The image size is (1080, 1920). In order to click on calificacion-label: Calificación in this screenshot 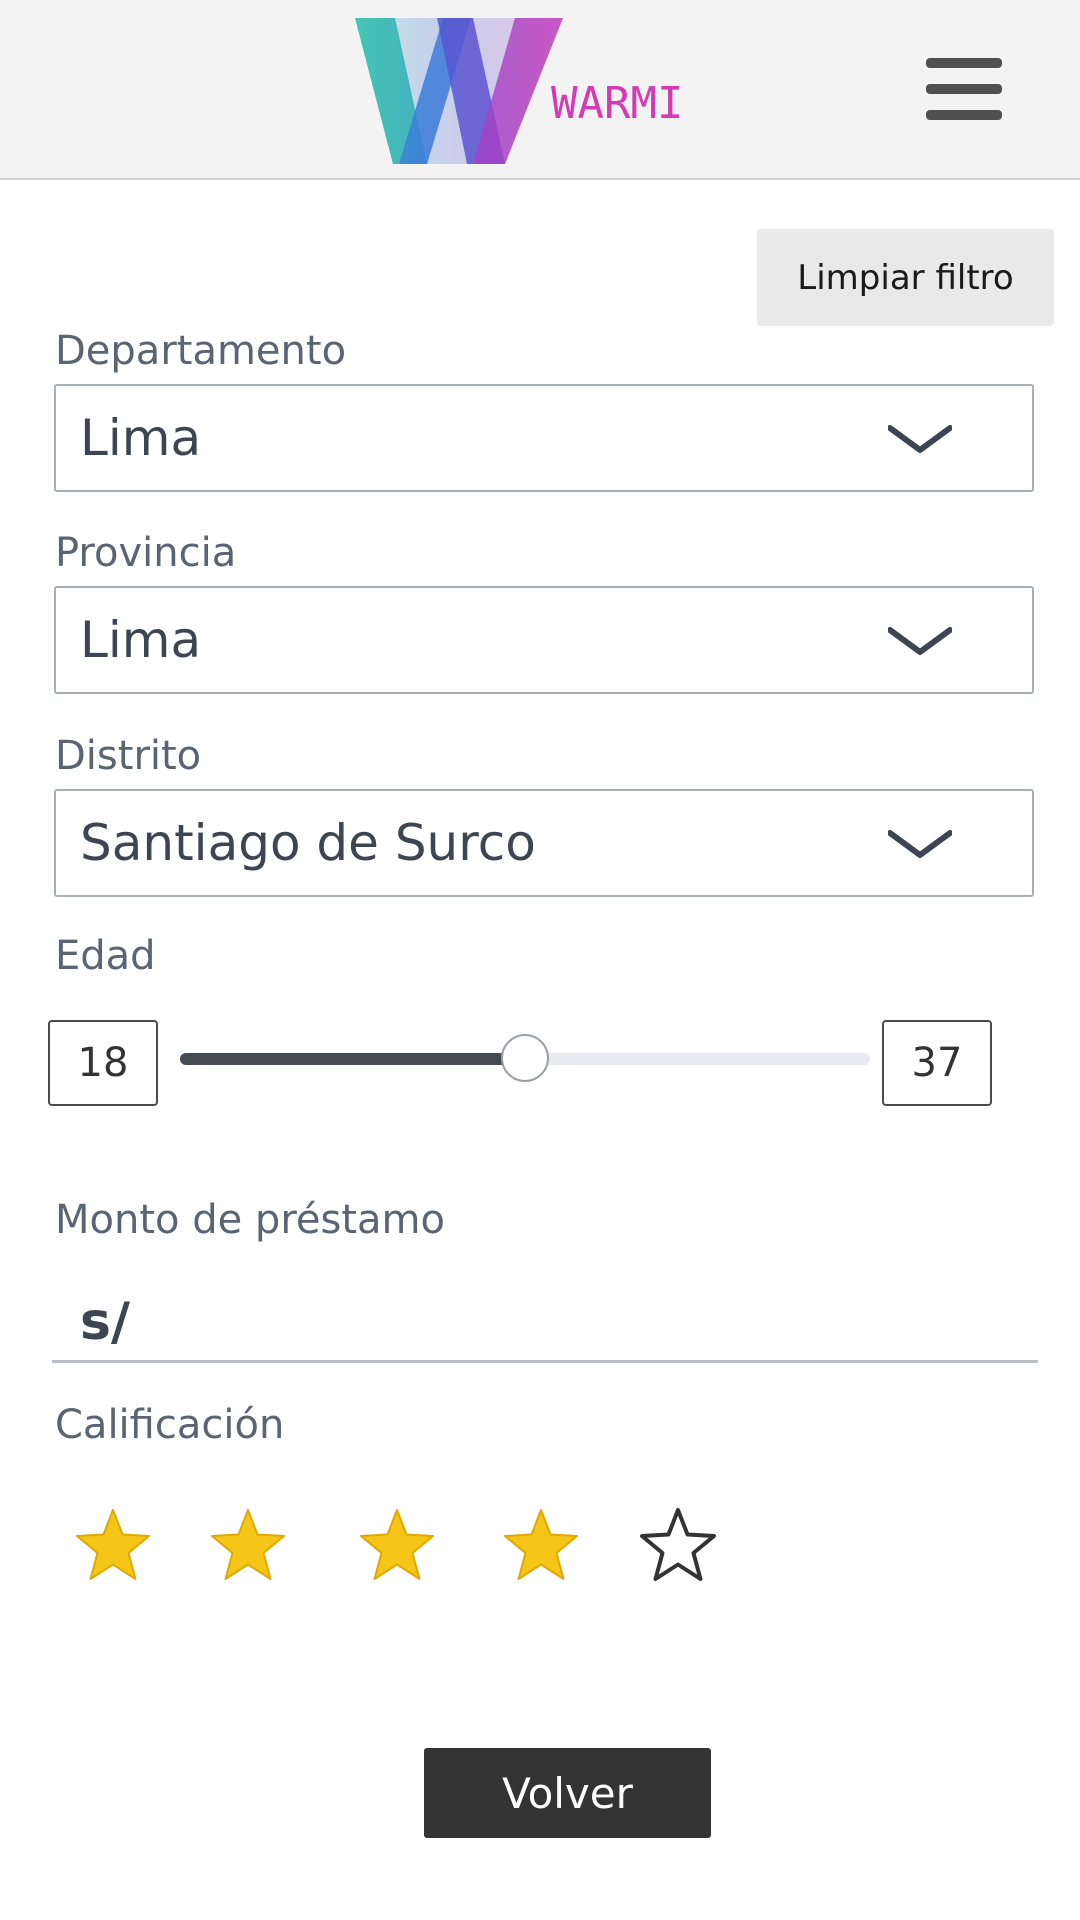, I will do `click(170, 1425)`.